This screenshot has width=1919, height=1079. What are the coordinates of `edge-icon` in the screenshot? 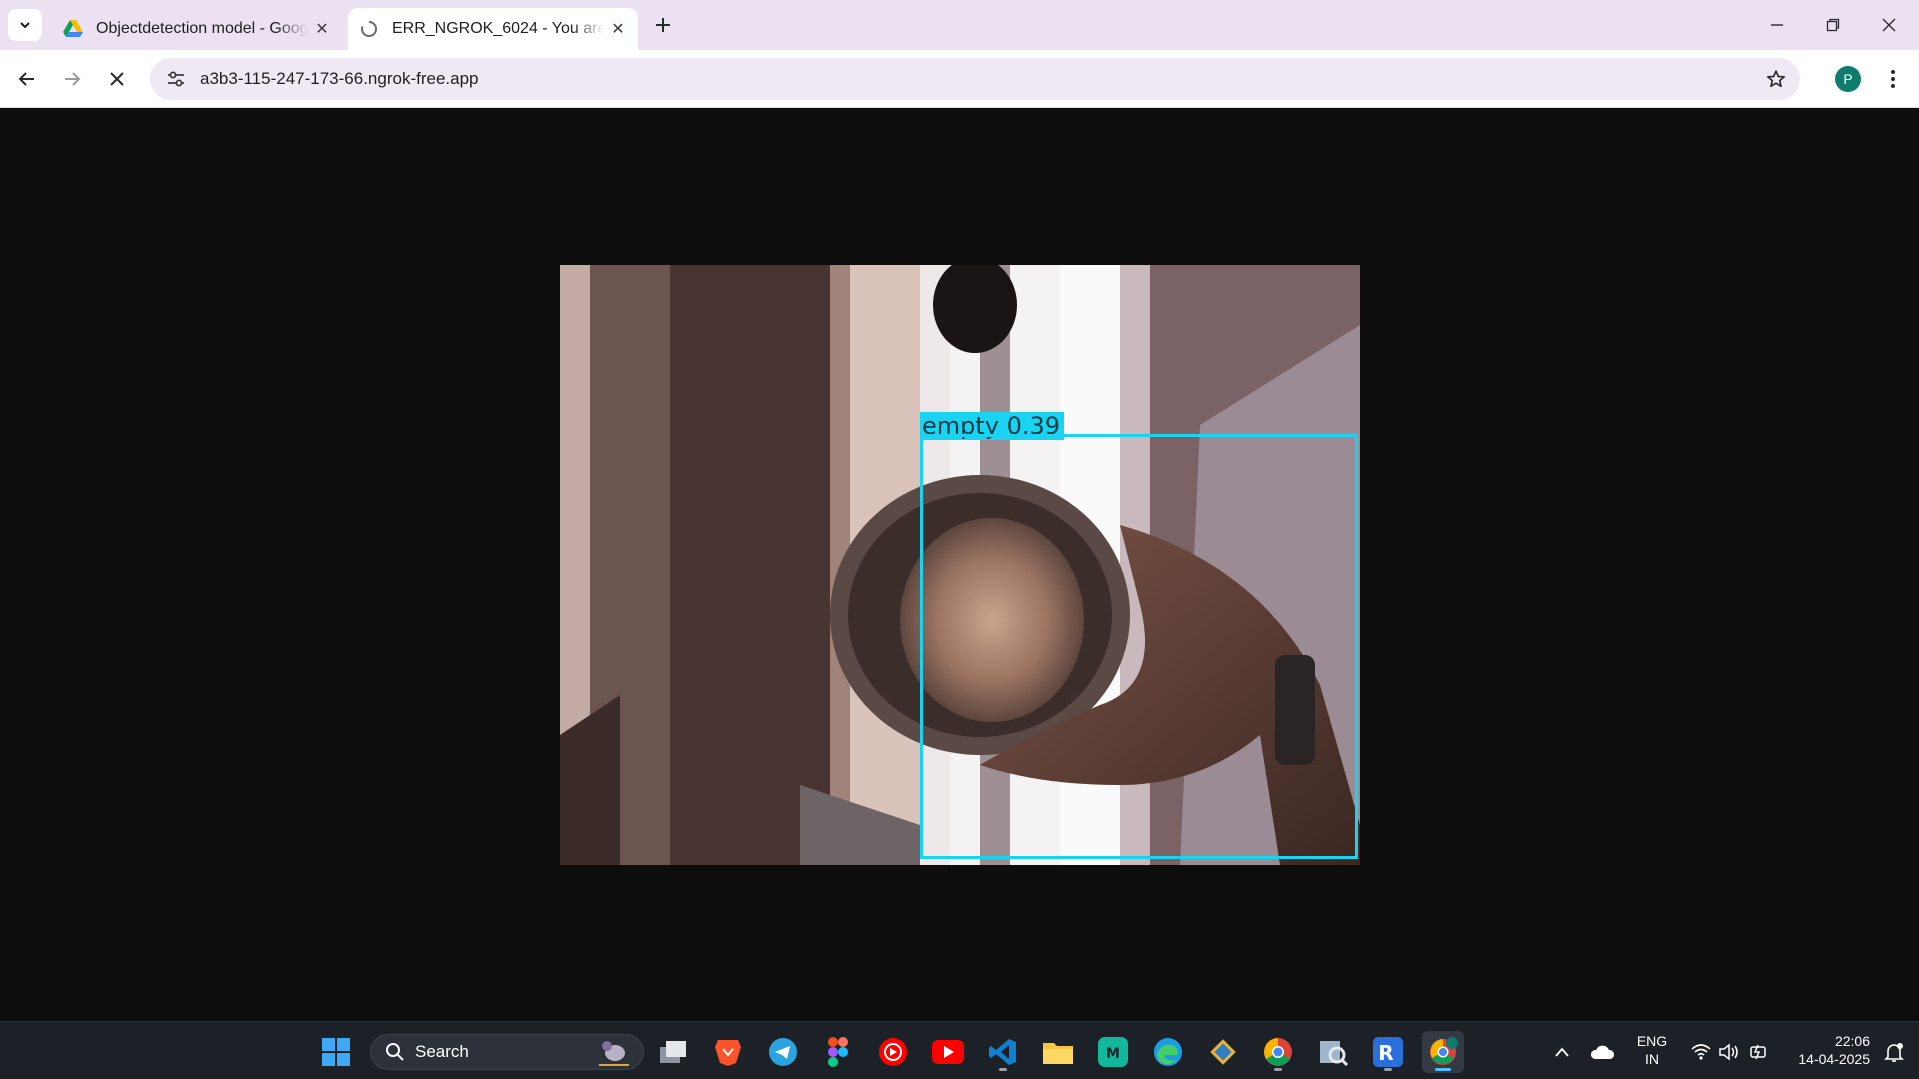 It's located at (1168, 1052).